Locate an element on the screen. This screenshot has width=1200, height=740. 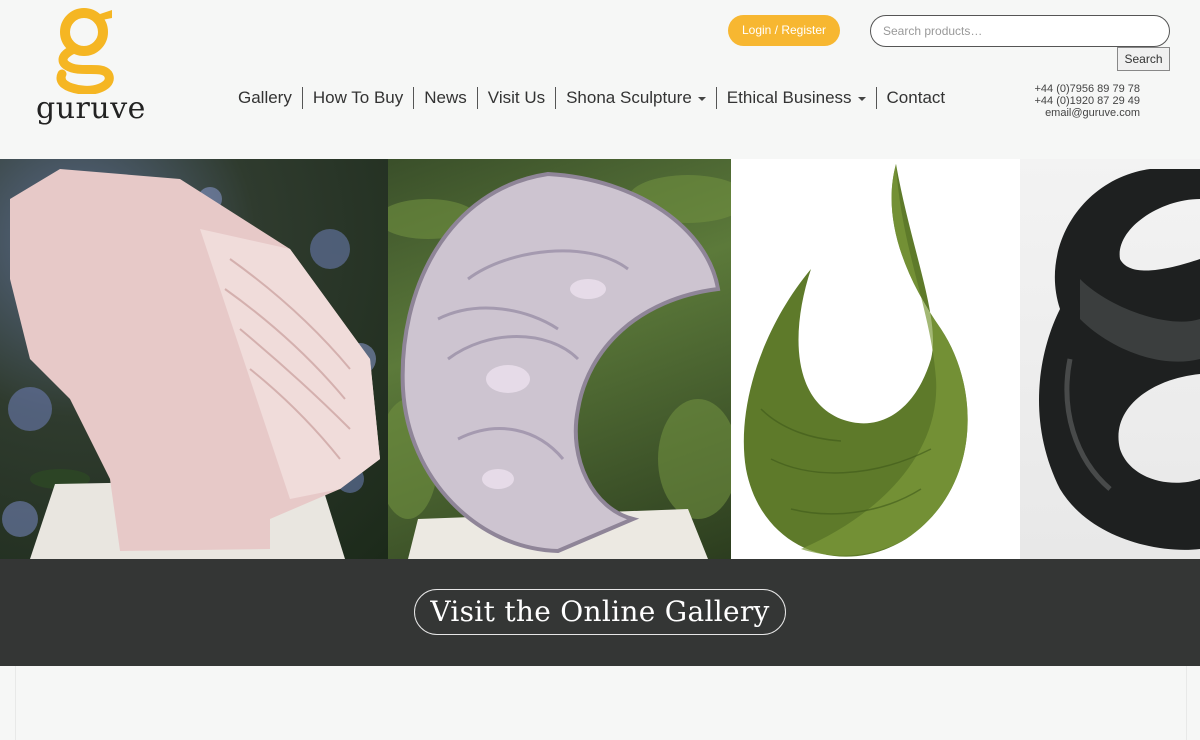
nav-item-label: Ethical Business is located at coordinates (789, 97).